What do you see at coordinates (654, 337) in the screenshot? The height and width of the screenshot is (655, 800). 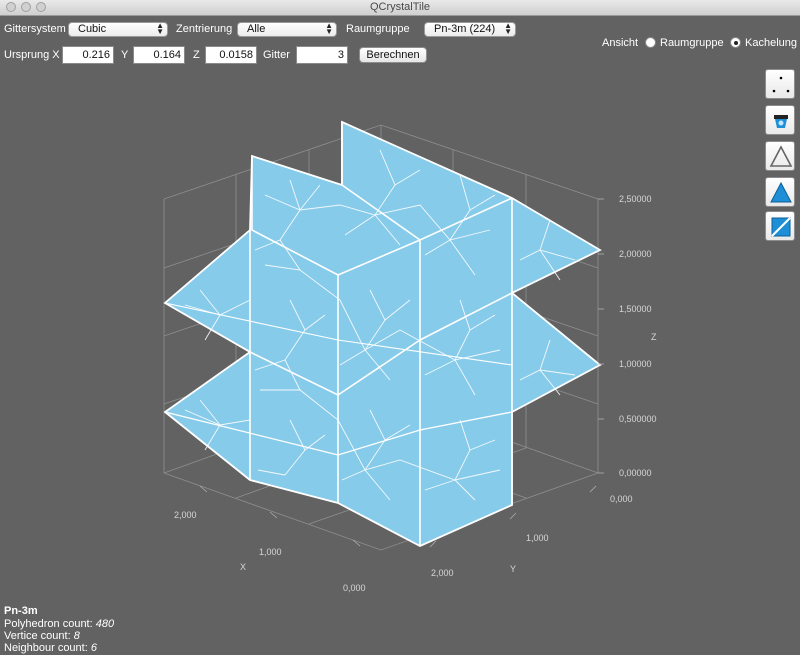 I see `z-axis-label: Z` at bounding box center [654, 337].